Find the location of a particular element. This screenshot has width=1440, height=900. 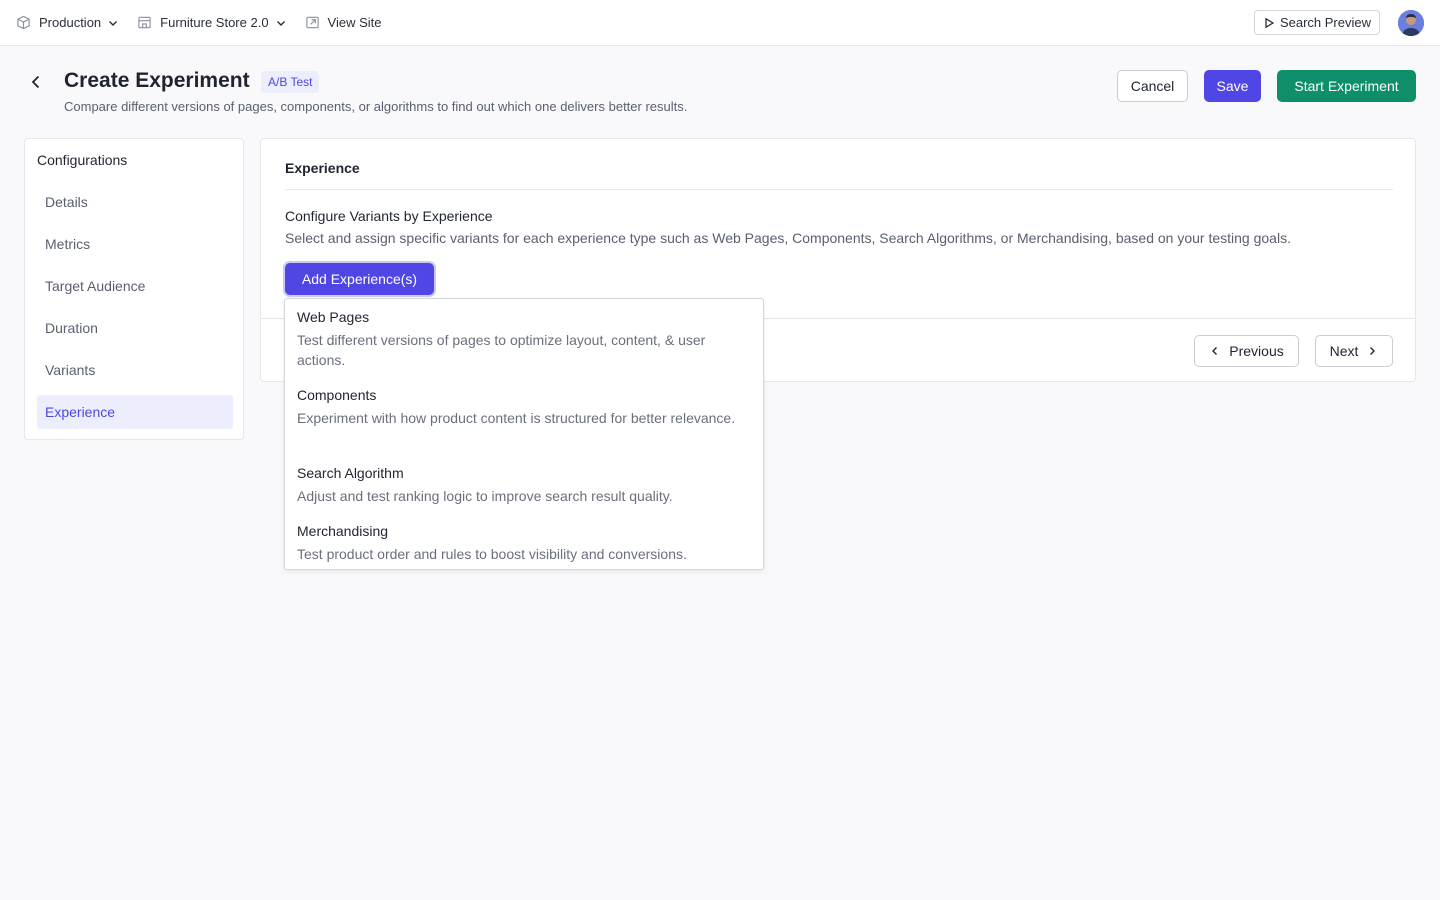

environment-selector: Production is located at coordinates (67, 22).